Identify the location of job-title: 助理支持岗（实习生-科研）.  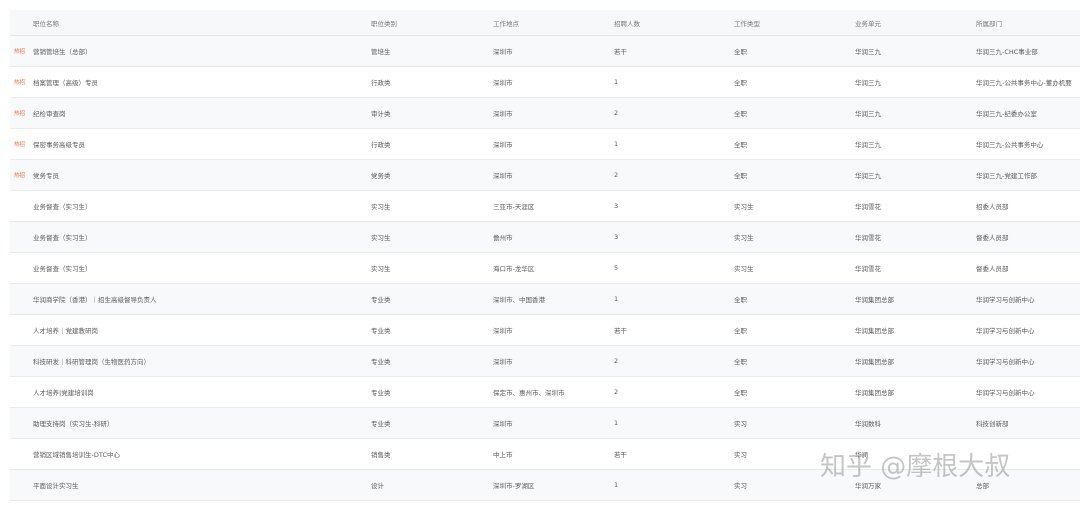
(198, 423).